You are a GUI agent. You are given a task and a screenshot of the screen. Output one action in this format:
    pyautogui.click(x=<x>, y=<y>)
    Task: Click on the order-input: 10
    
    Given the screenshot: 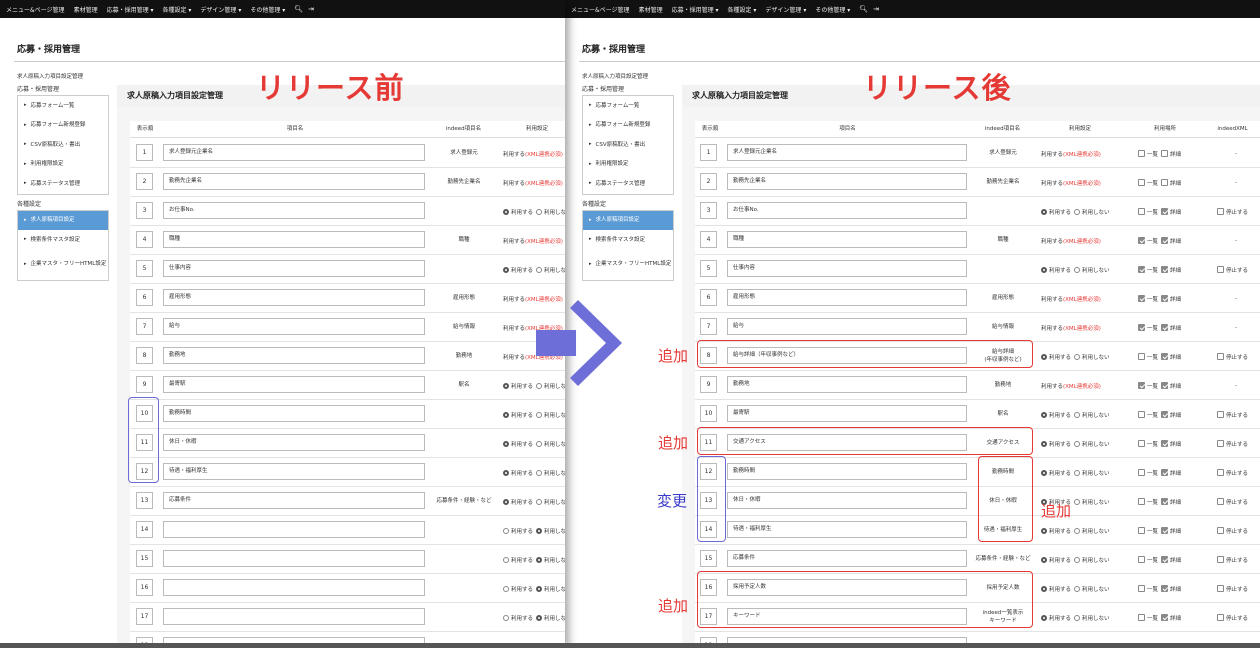 What is the action you would take?
    pyautogui.click(x=708, y=413)
    